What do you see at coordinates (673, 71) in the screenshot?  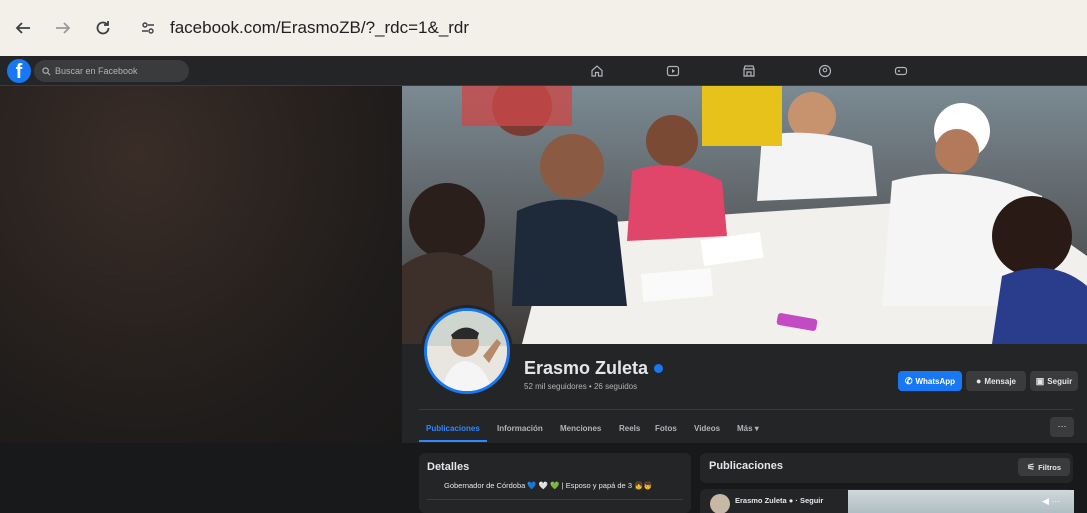 I see `video-icon` at bounding box center [673, 71].